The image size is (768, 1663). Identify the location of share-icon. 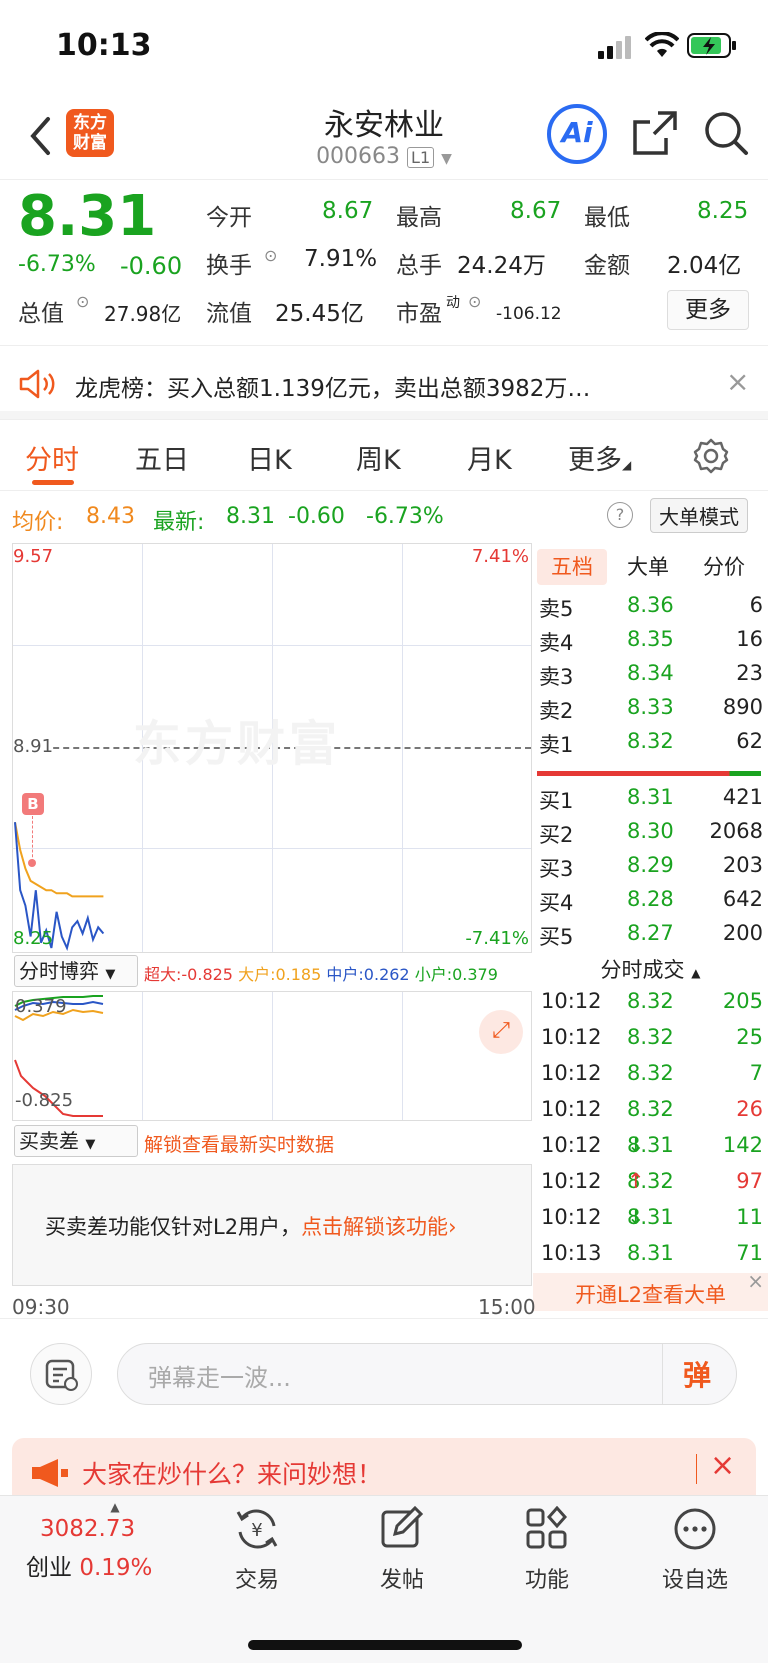
(655, 133).